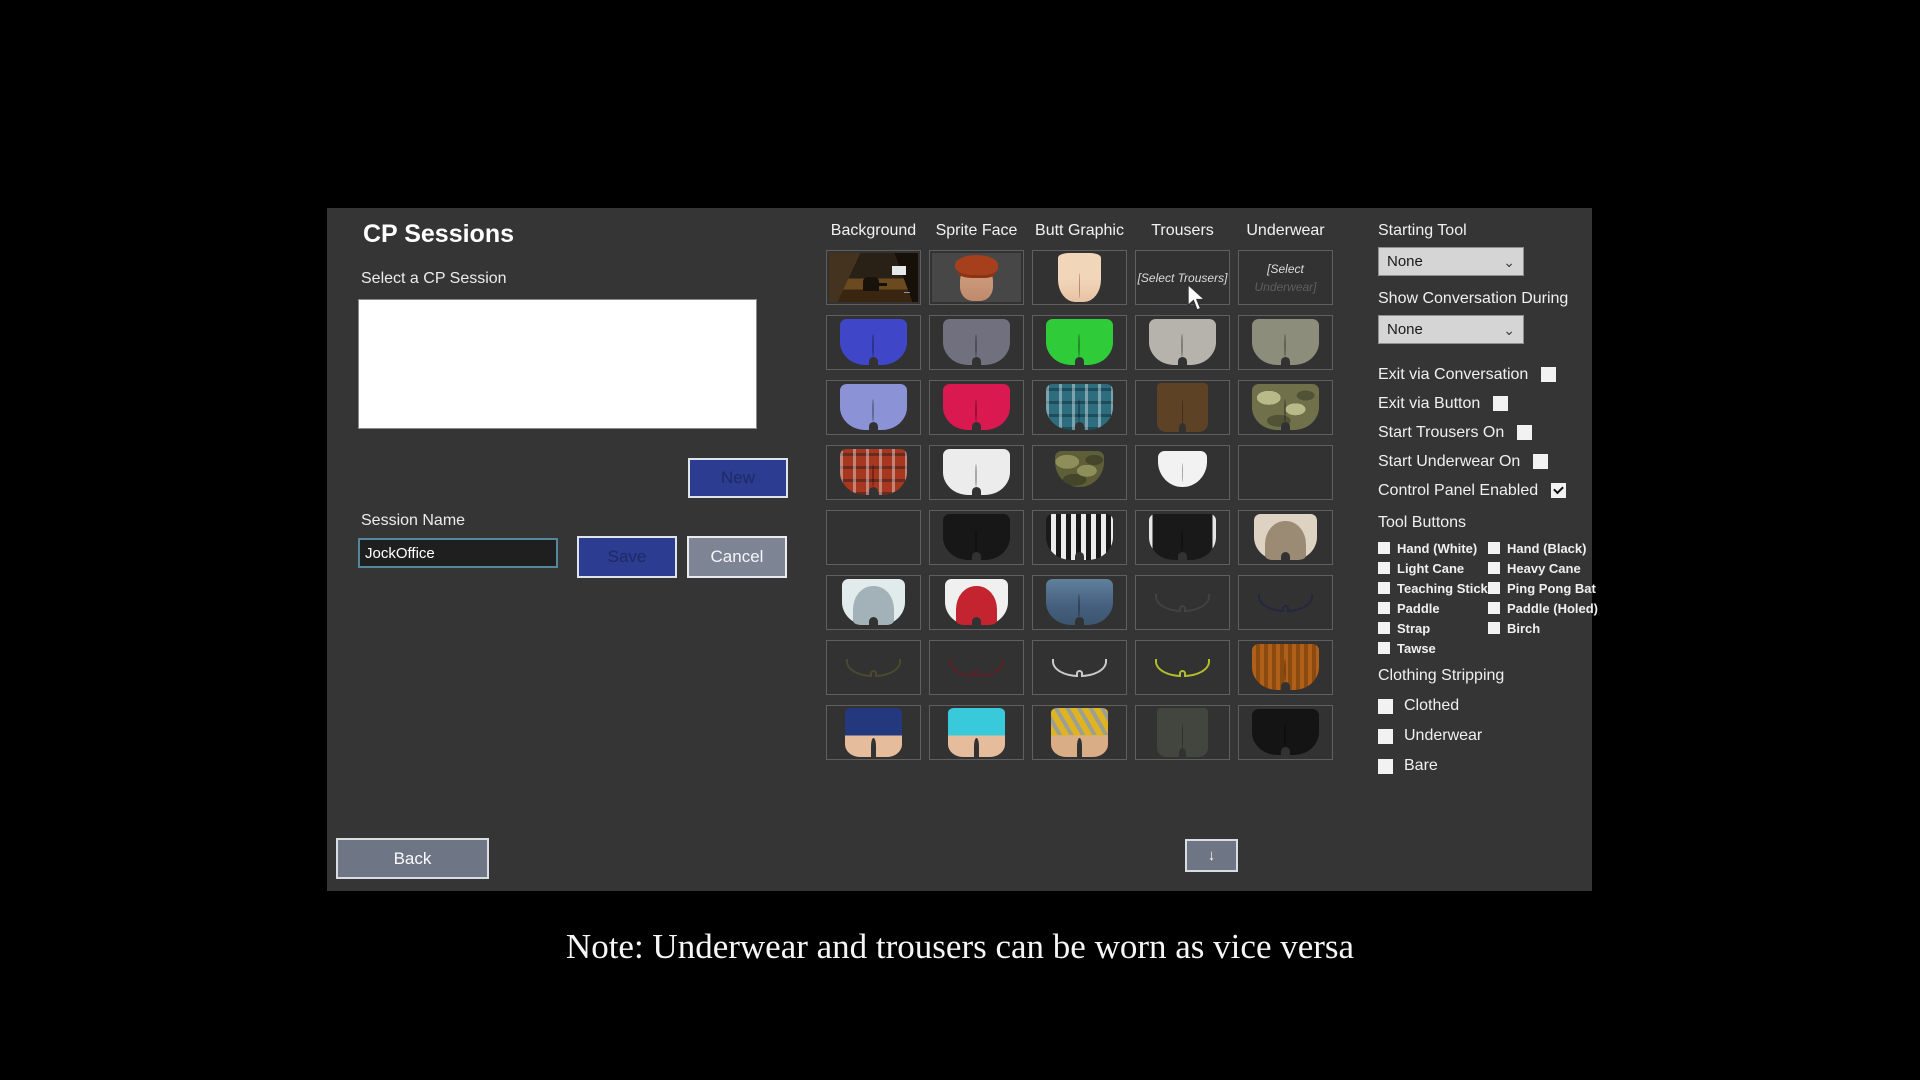  I want to click on periwinkle-boxers-thumbnail, so click(873, 407).